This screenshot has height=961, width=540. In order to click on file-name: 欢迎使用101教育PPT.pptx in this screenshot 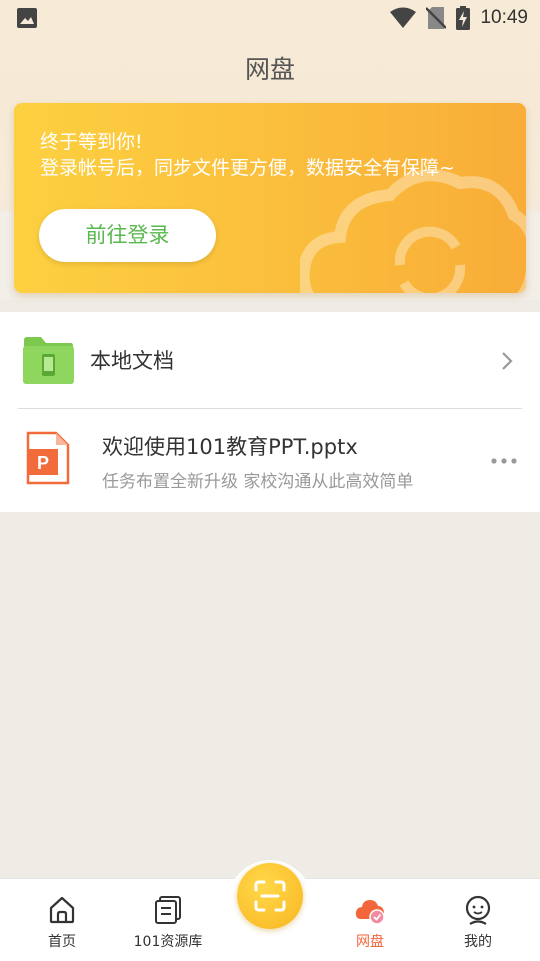, I will do `click(230, 447)`.